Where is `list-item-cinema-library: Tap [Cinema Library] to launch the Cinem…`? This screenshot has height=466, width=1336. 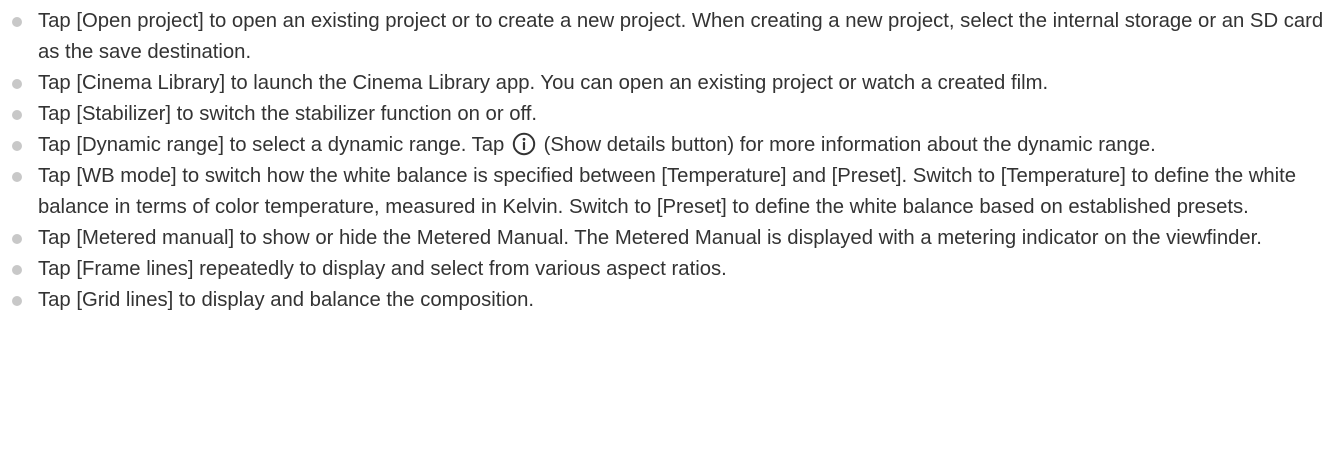 list-item-cinema-library: Tap [Cinema Library] to launch the Cinem… is located at coordinates (668, 83).